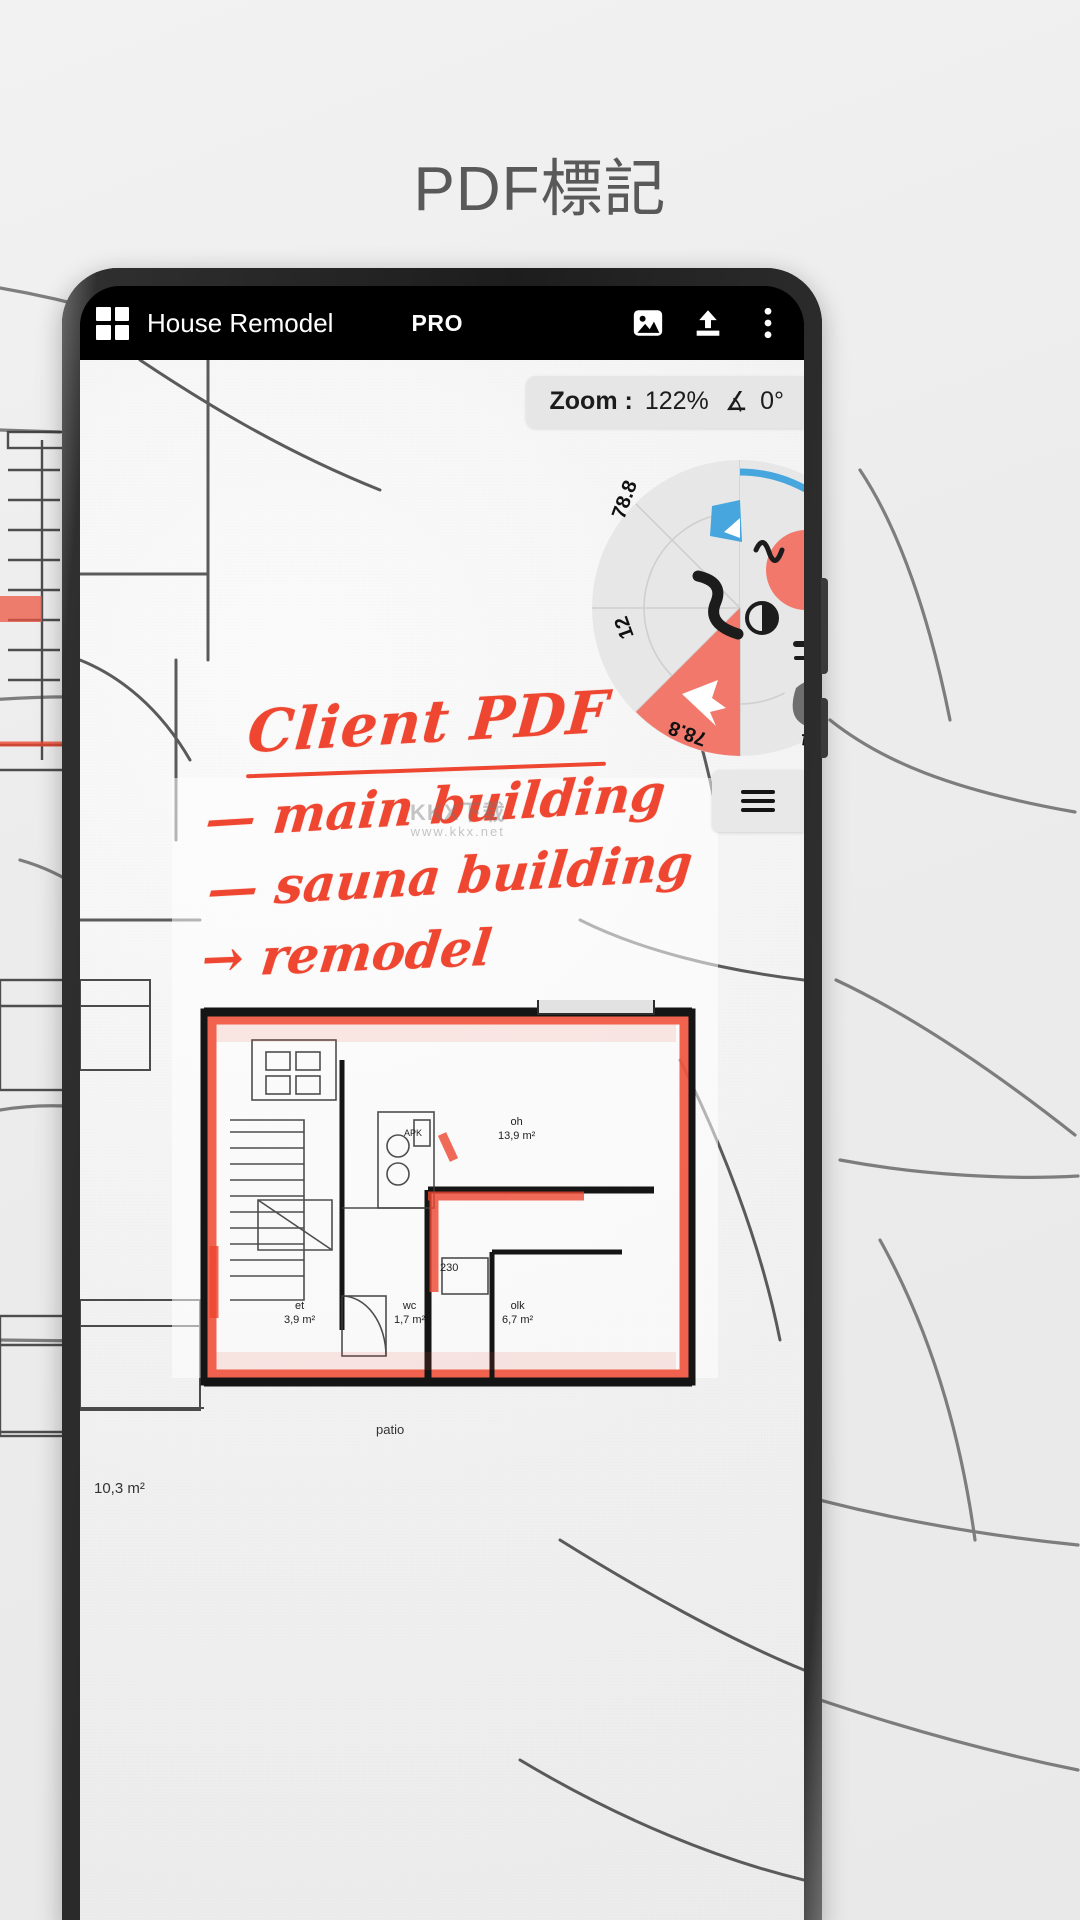 The height and width of the screenshot is (1920, 1080). What do you see at coordinates (396, 1225) in the screenshot?
I see `red-accents` at bounding box center [396, 1225].